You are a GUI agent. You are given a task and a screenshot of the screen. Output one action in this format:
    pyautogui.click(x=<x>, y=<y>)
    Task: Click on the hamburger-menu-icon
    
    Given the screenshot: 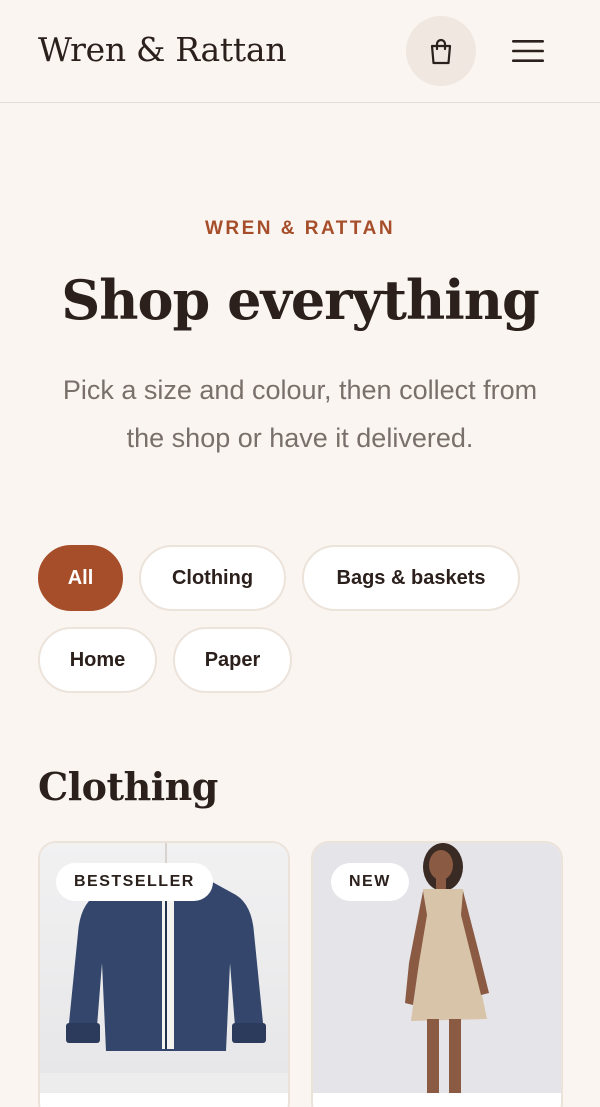 What is the action you would take?
    pyautogui.click(x=528, y=51)
    